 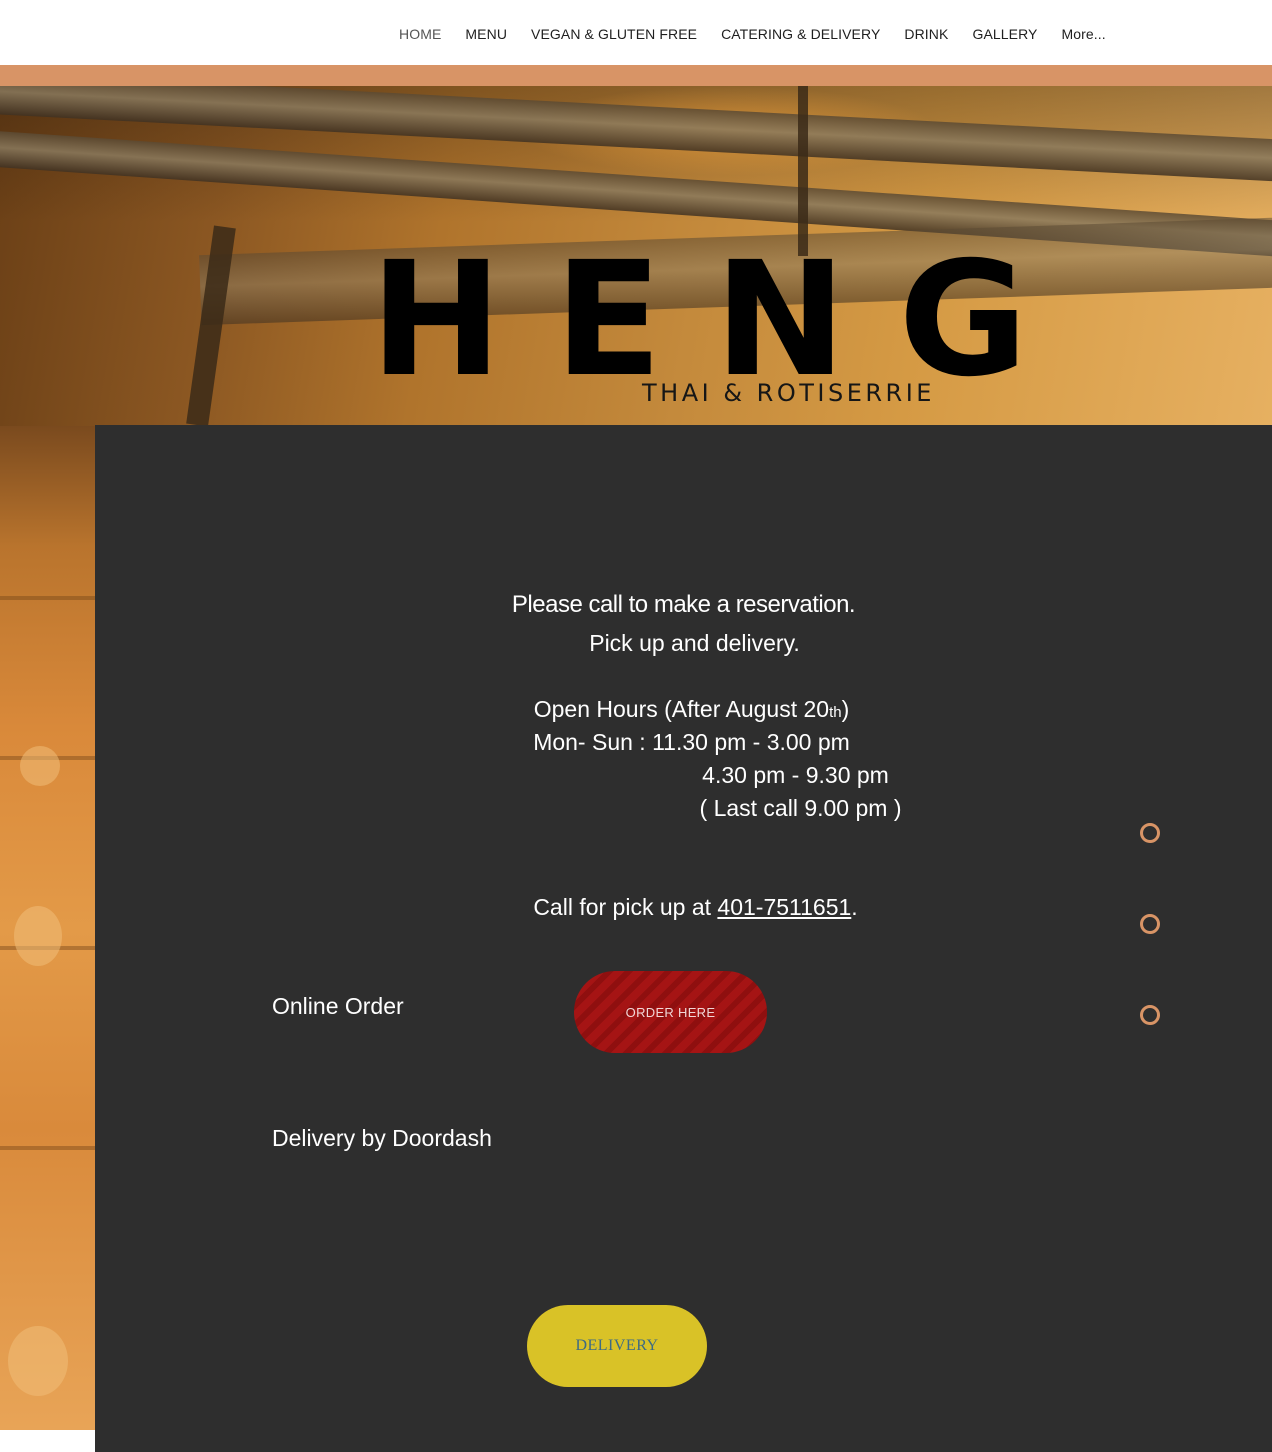 What do you see at coordinates (1004, 34) in the screenshot?
I see `nav-item-gallery: GALLERY` at bounding box center [1004, 34].